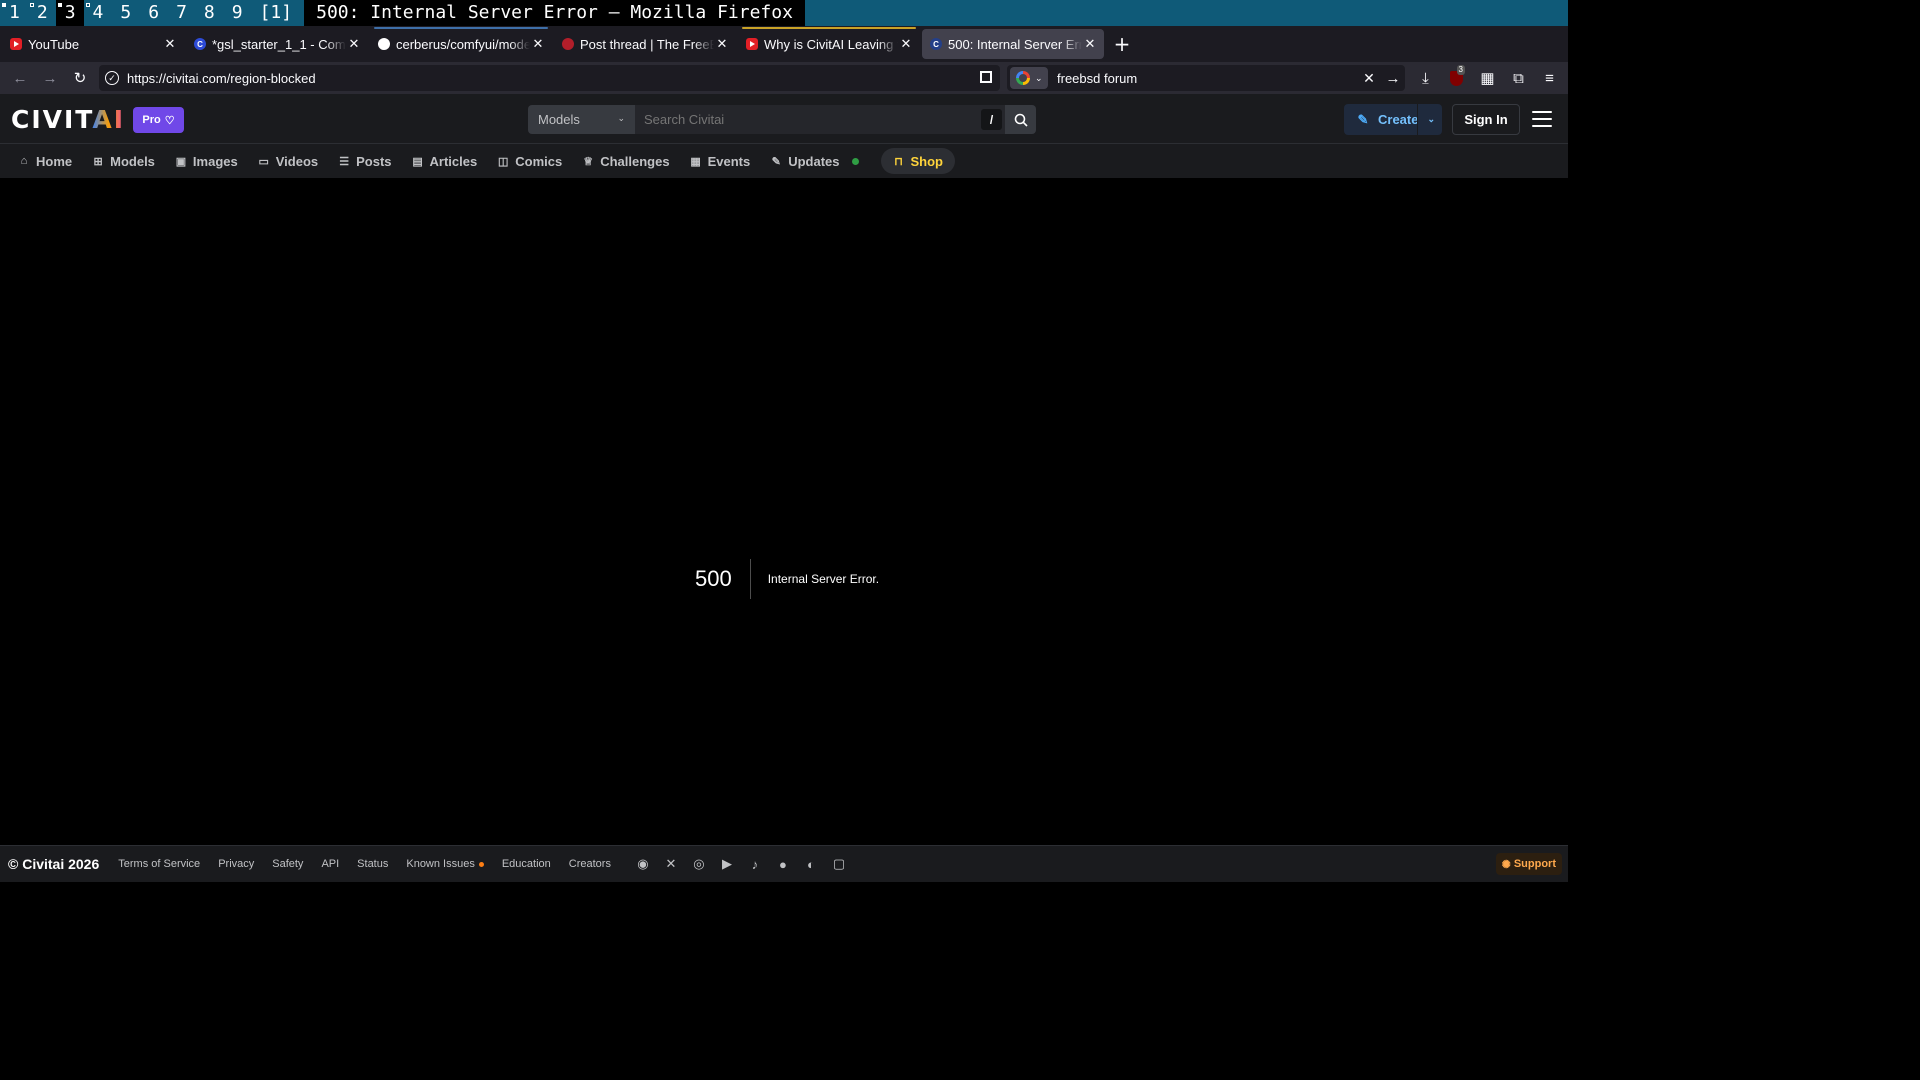 This screenshot has height=1080, width=1920. I want to click on workspace-6: 6, so click(153, 13).